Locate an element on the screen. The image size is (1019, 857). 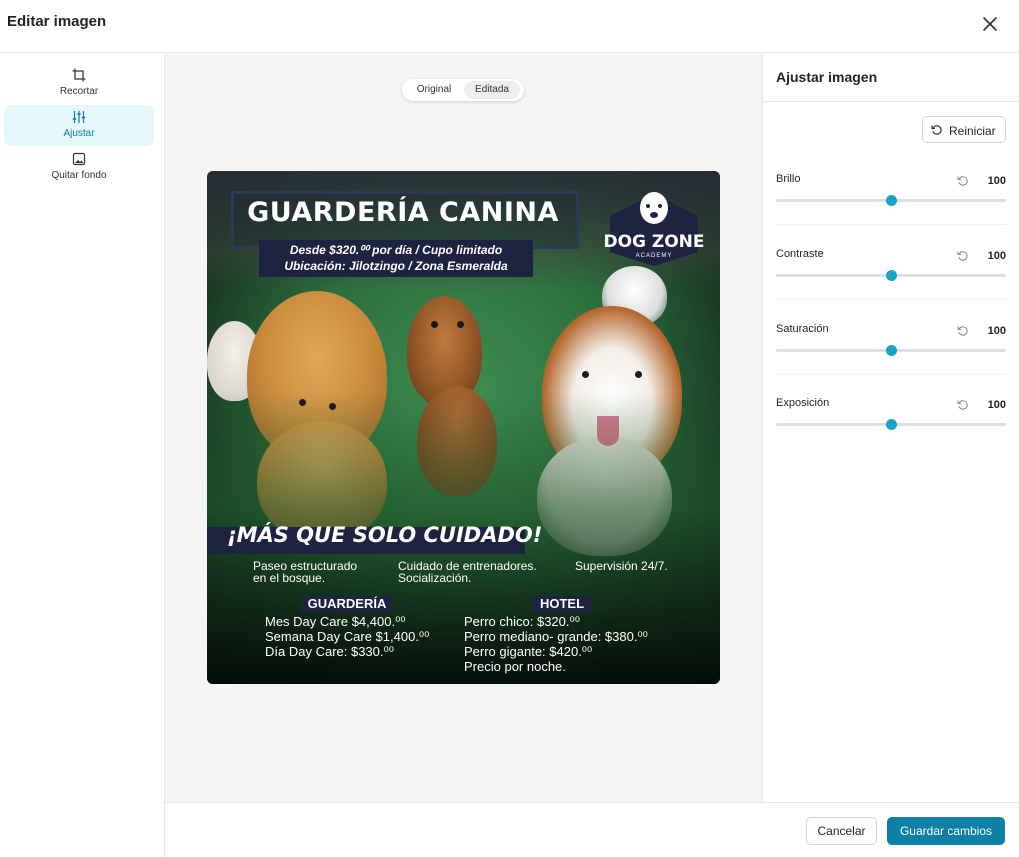
exposure-slider is located at coordinates (891, 424).